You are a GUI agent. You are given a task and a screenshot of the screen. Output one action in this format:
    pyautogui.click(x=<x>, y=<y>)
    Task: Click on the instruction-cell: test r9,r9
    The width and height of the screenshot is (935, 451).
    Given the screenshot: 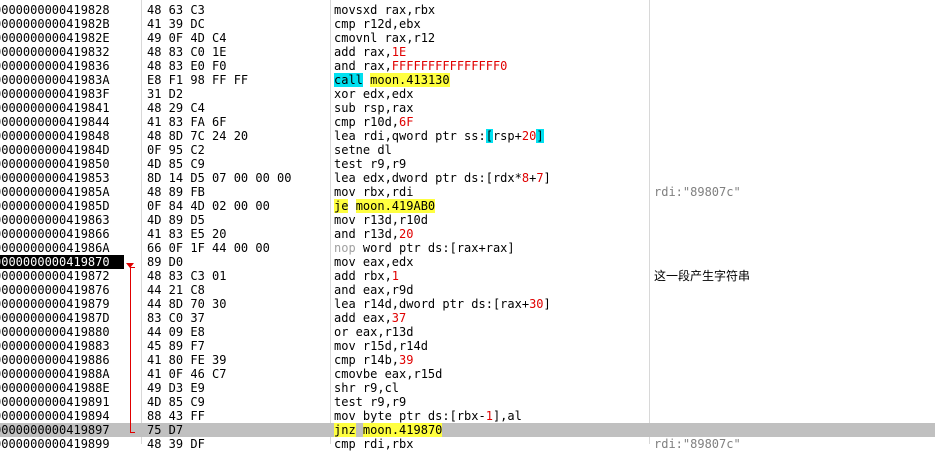 What is the action you would take?
    pyautogui.click(x=490, y=402)
    